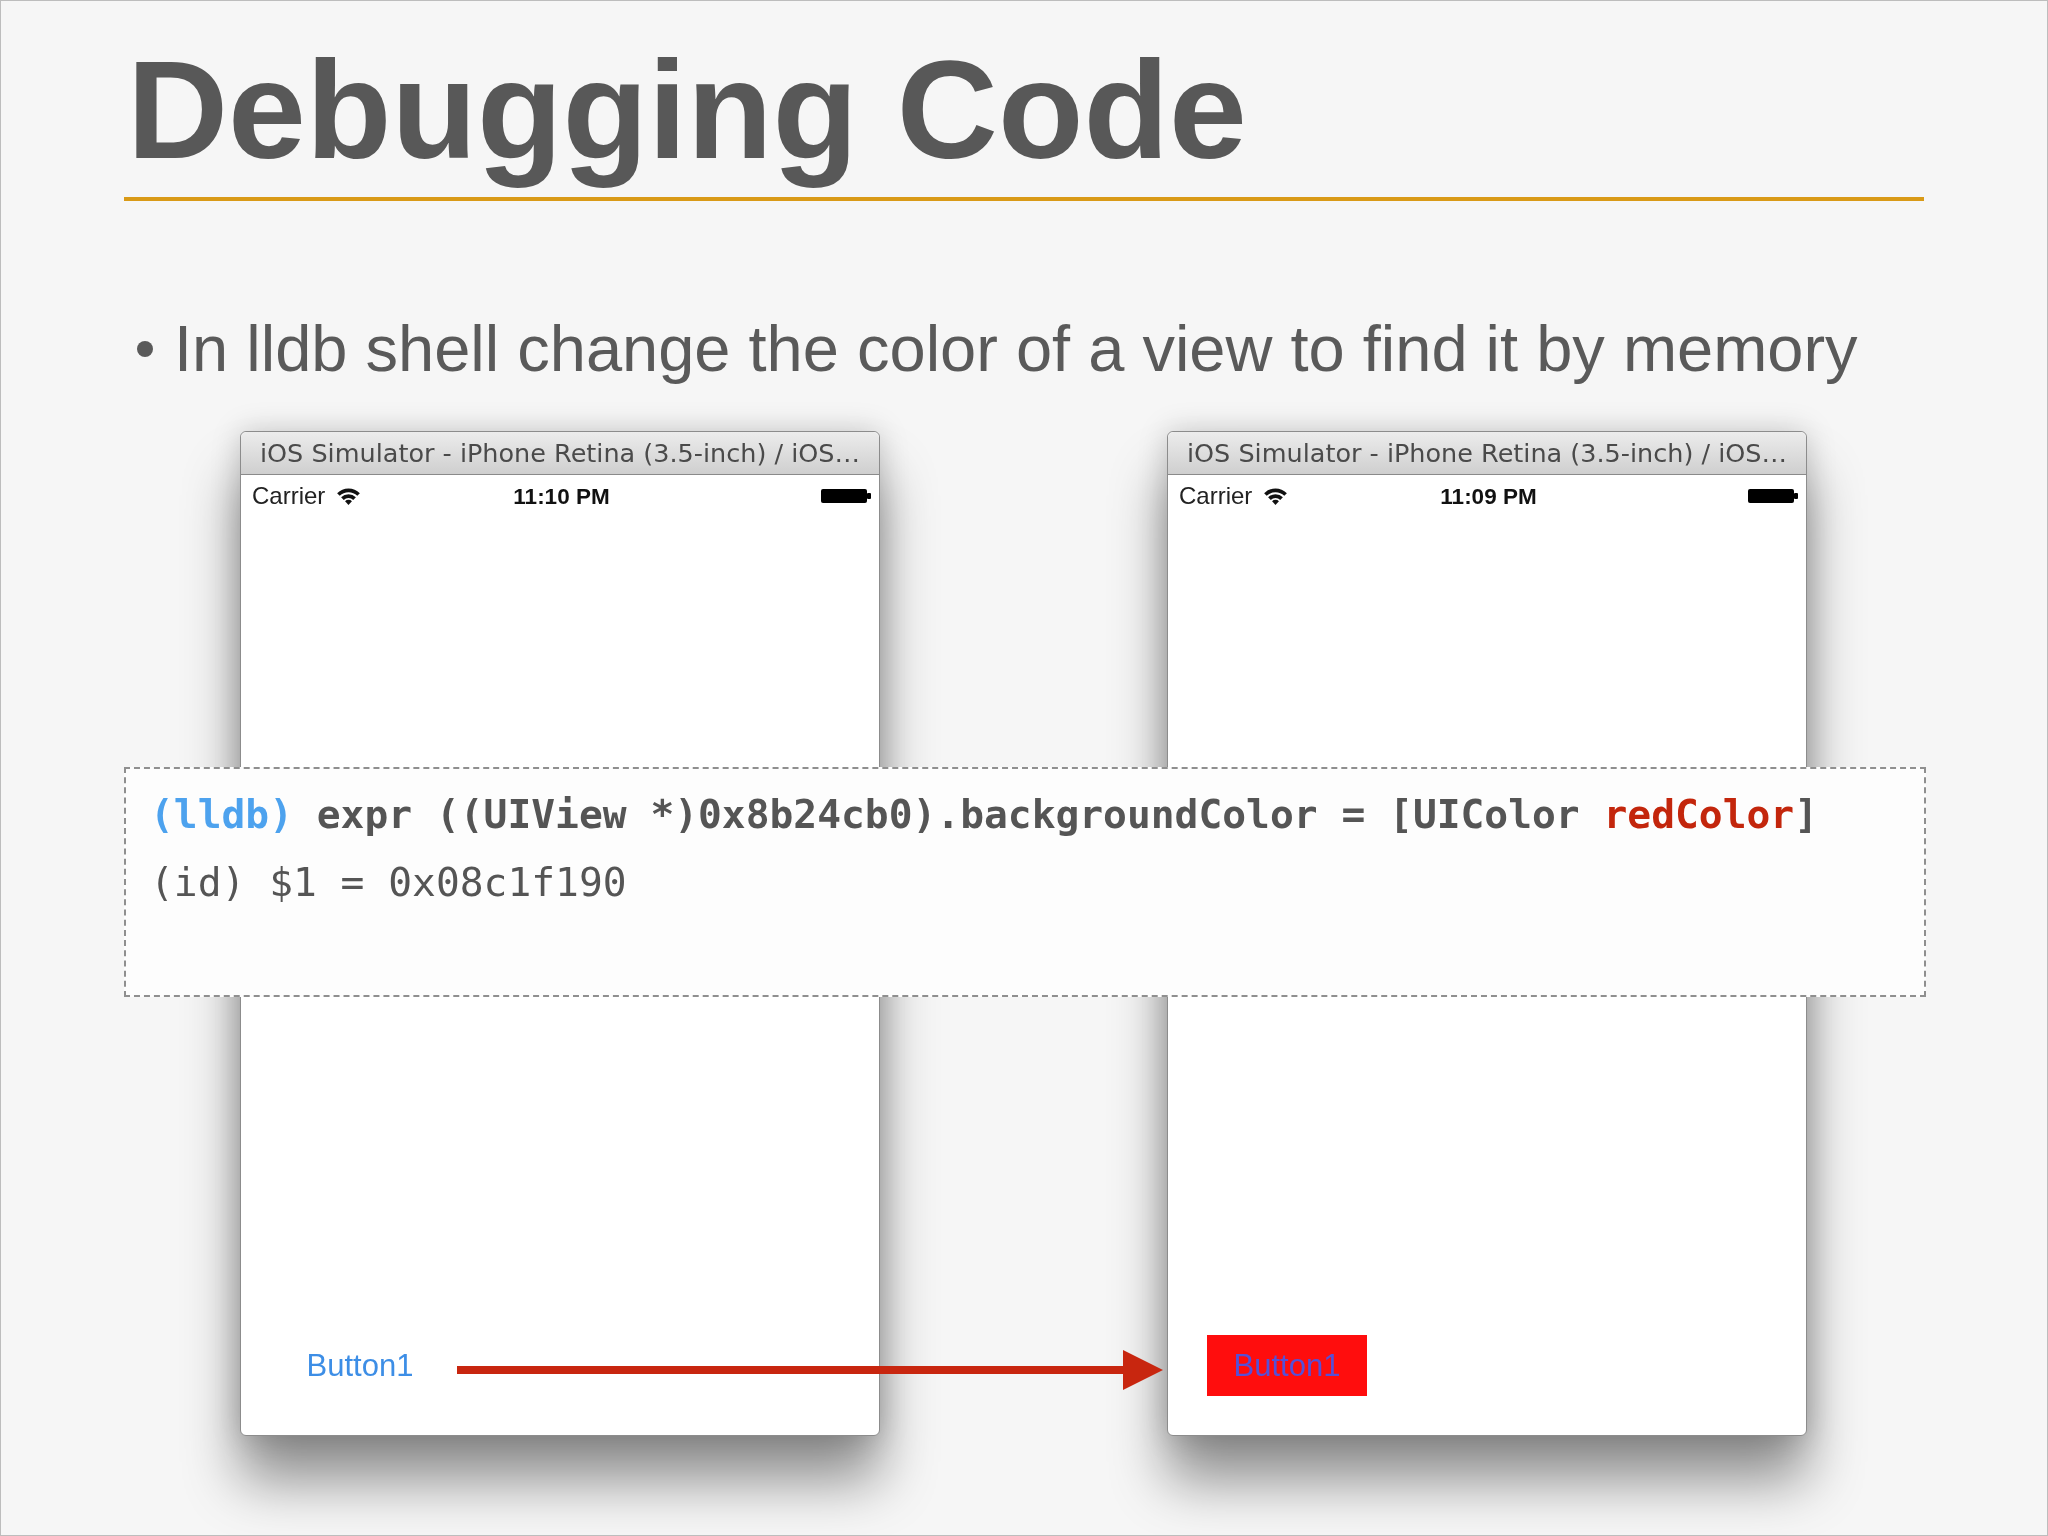 The width and height of the screenshot is (2048, 1536). I want to click on bullet-text: In lldb shell change the color of a view to find it by memory, so click(1016, 349).